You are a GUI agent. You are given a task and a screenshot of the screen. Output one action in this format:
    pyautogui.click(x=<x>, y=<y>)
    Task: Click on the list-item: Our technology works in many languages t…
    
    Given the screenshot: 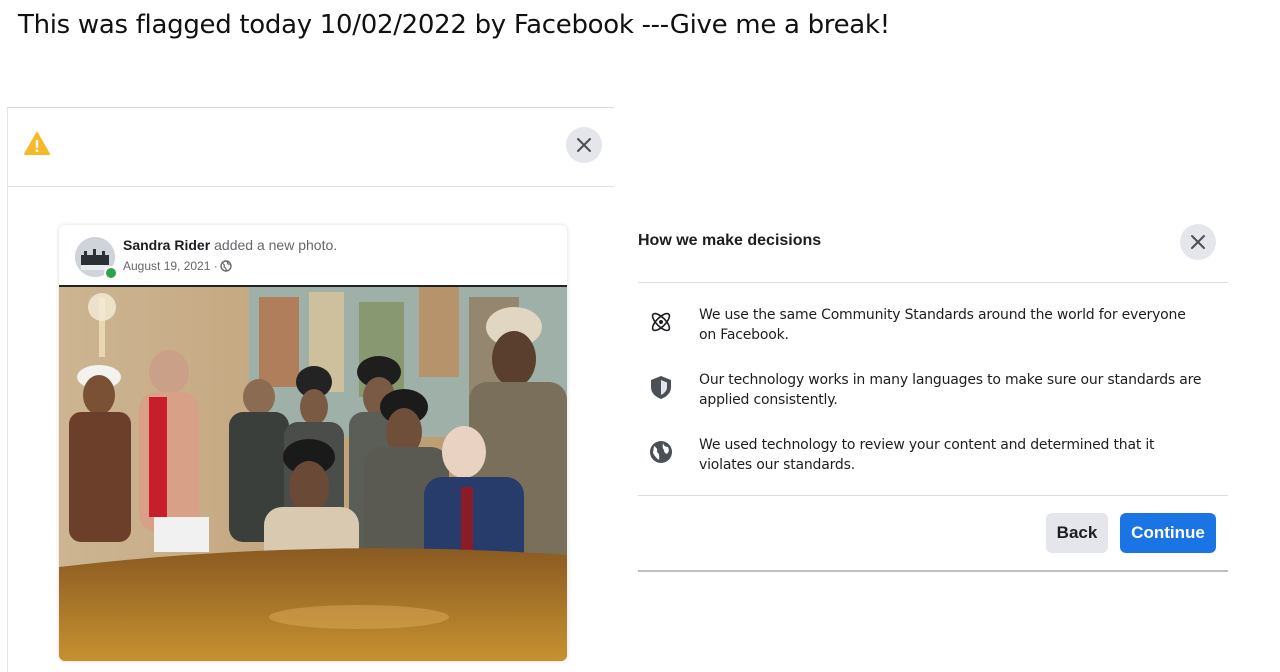 What is the action you would take?
    pyautogui.click(x=928, y=392)
    